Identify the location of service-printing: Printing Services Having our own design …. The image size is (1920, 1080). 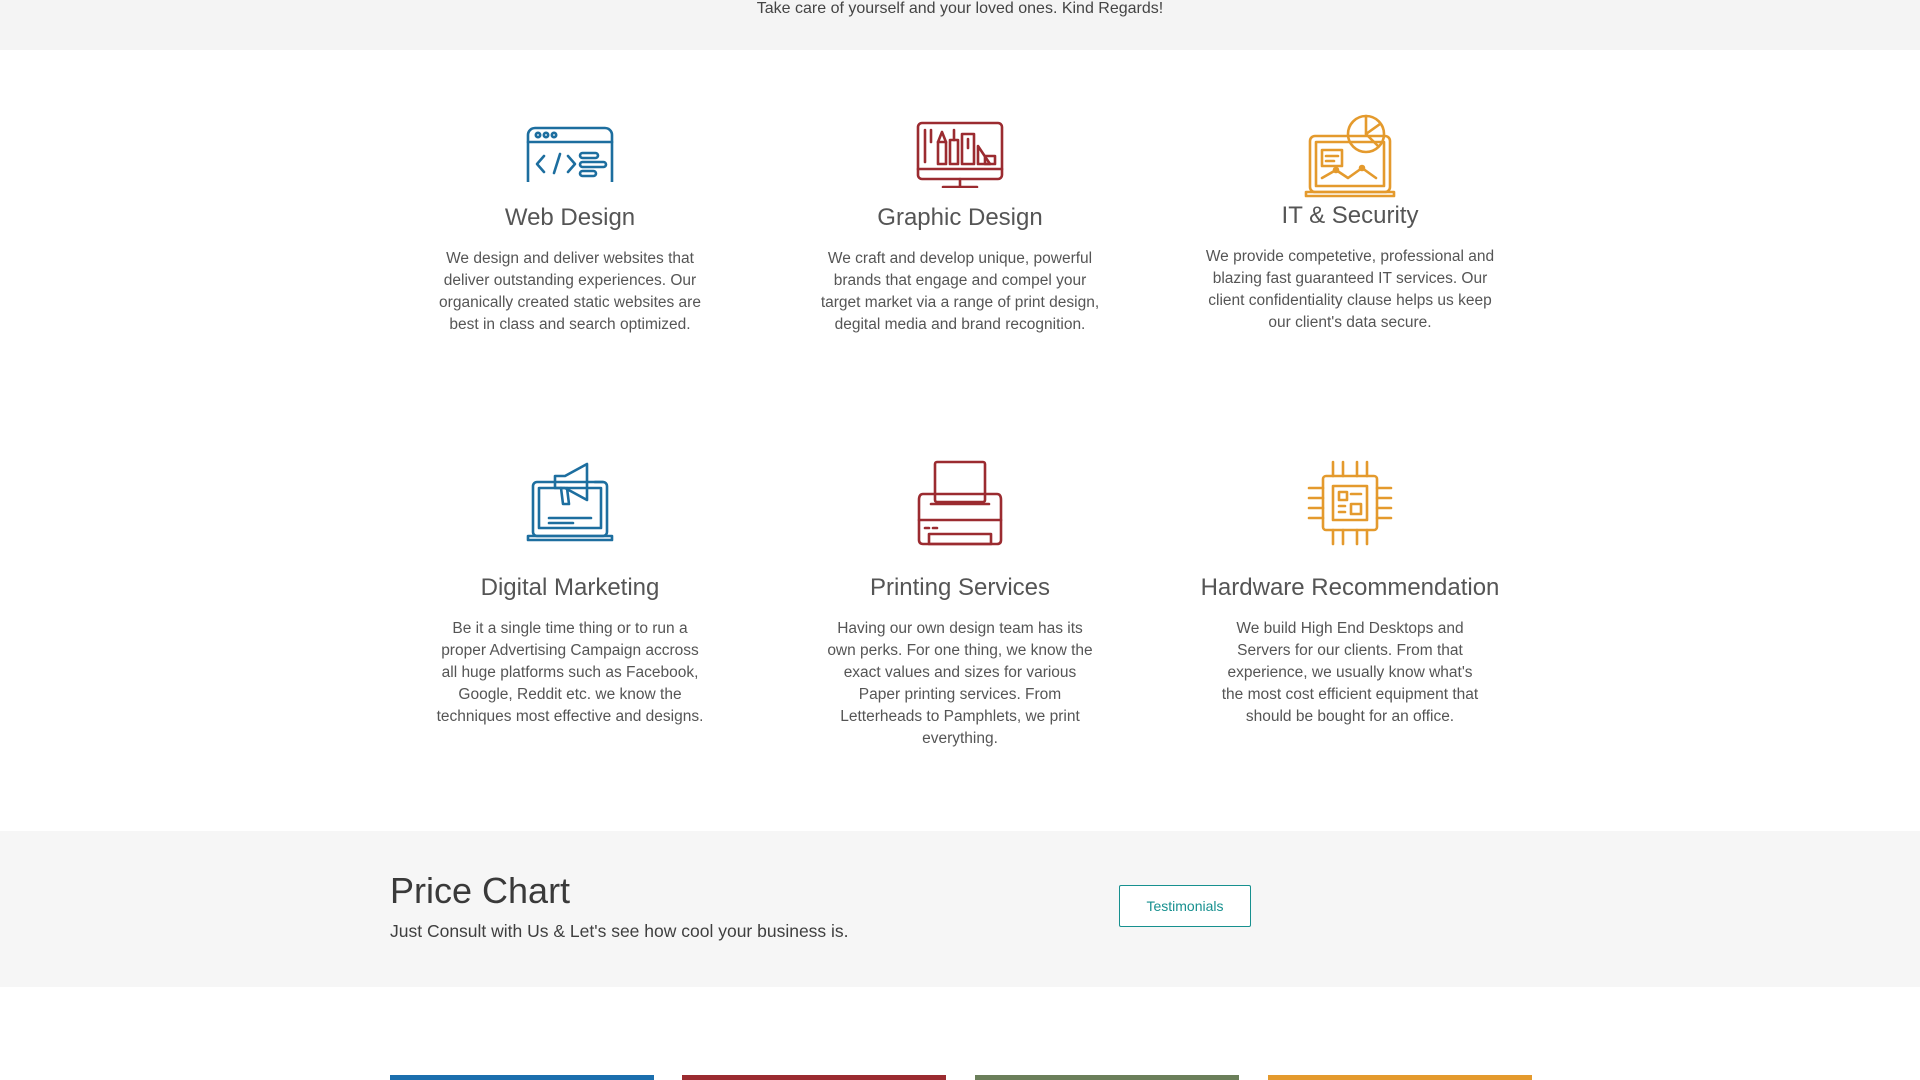
(960, 605).